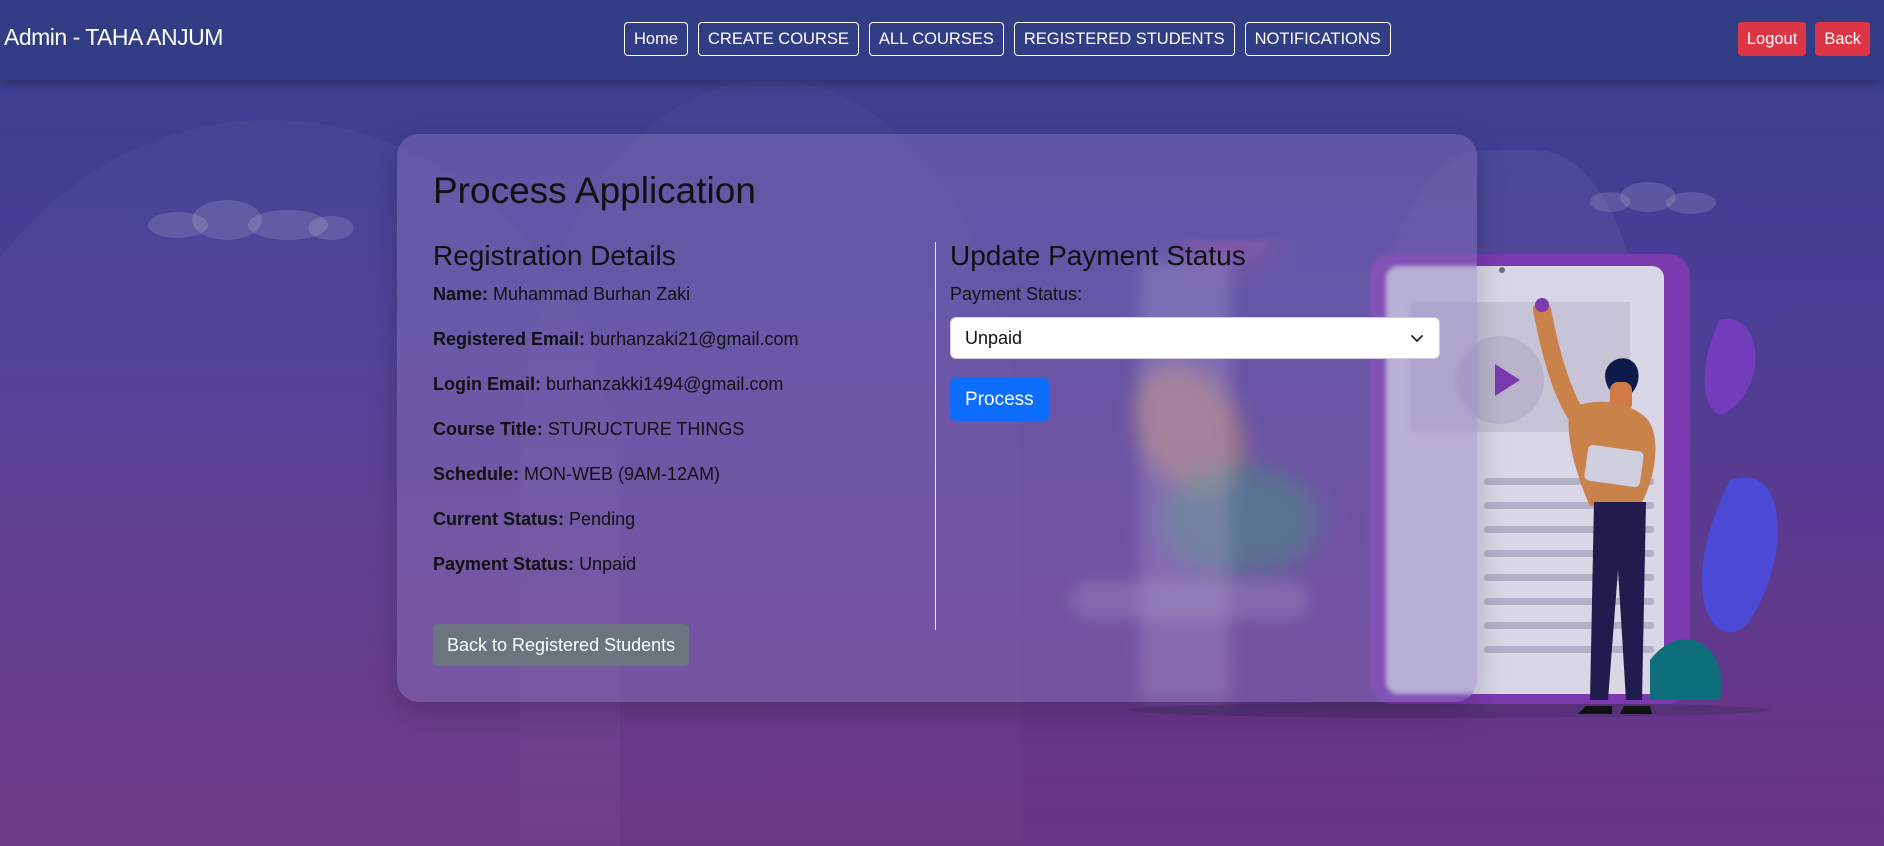  What do you see at coordinates (665, 384) in the screenshot?
I see `detail-value: burhanzakki1494@gmail.com` at bounding box center [665, 384].